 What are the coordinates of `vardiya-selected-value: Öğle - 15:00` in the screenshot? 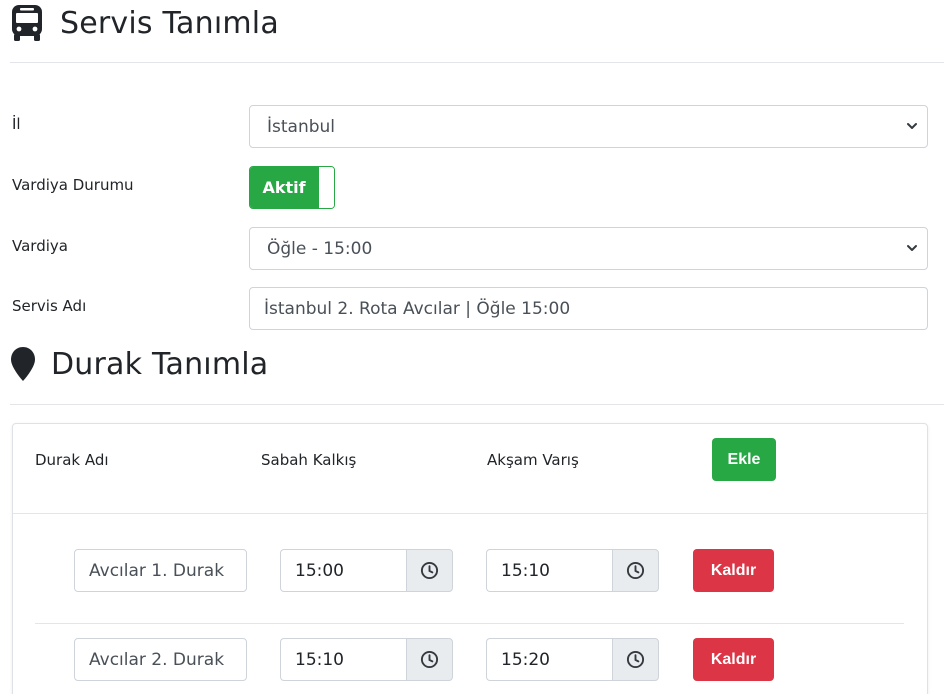 It's located at (320, 248).